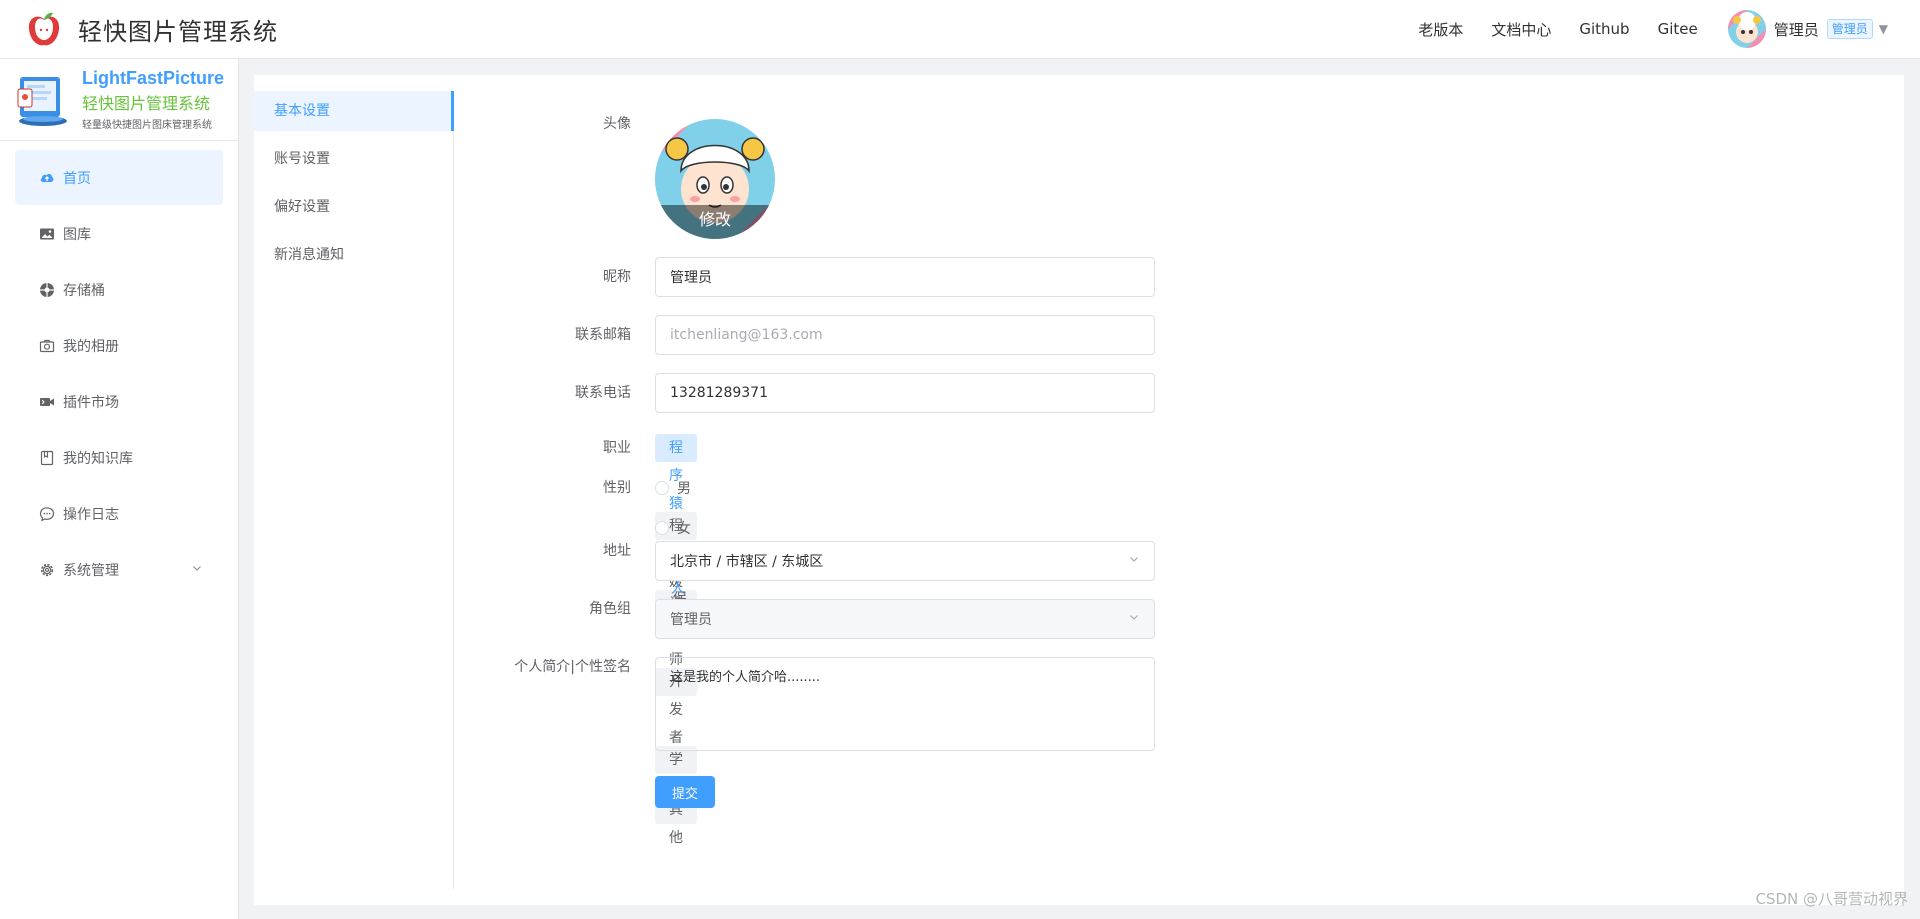  What do you see at coordinates (685, 792) in the screenshot?
I see `submit-button: 提交` at bounding box center [685, 792].